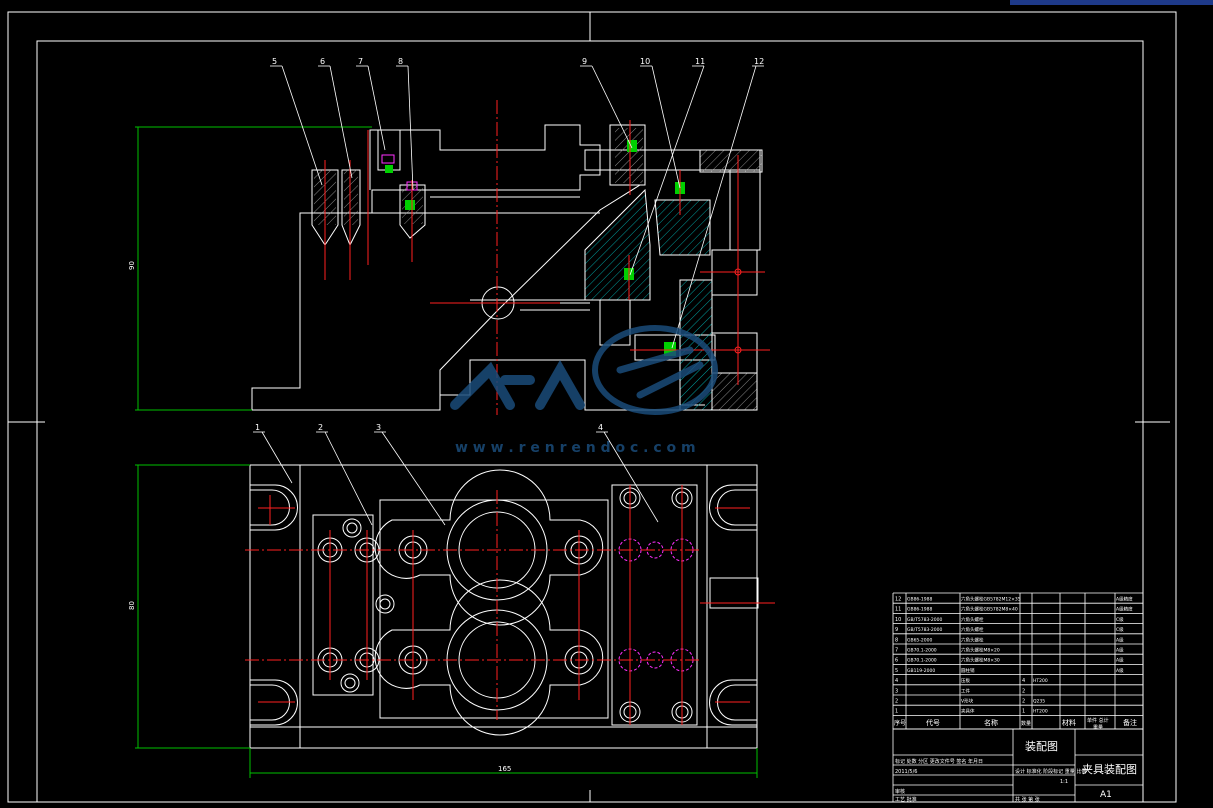 The width and height of the screenshot is (1213, 808). What do you see at coordinates (906, 772) in the screenshot?
I see `tb-date: 2011/5/6` at bounding box center [906, 772].